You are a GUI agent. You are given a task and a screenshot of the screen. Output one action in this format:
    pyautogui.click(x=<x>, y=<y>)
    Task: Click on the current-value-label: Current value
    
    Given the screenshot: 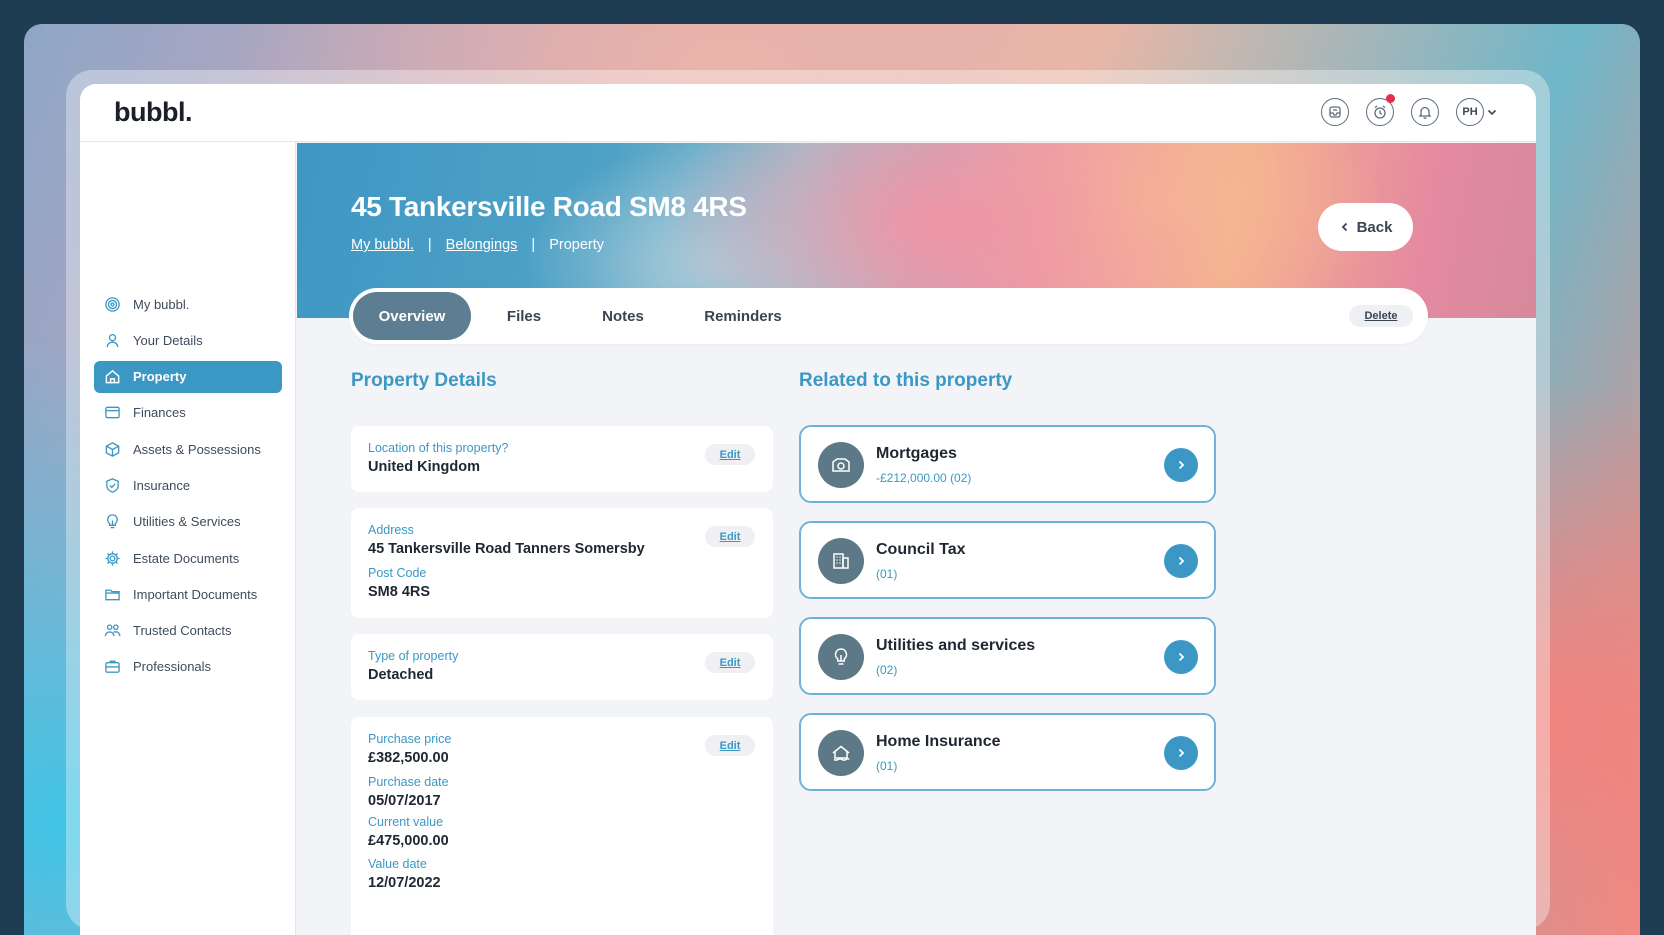 What is the action you would take?
    pyautogui.click(x=406, y=822)
    